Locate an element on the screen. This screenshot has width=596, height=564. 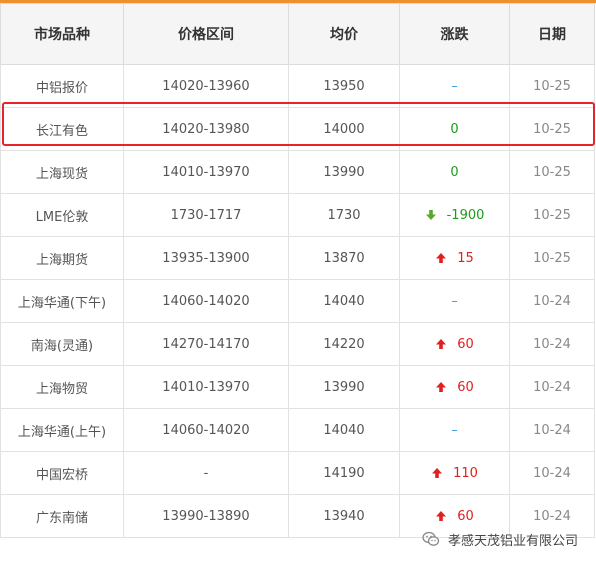
down-arrow-icon is located at coordinates (431, 215).